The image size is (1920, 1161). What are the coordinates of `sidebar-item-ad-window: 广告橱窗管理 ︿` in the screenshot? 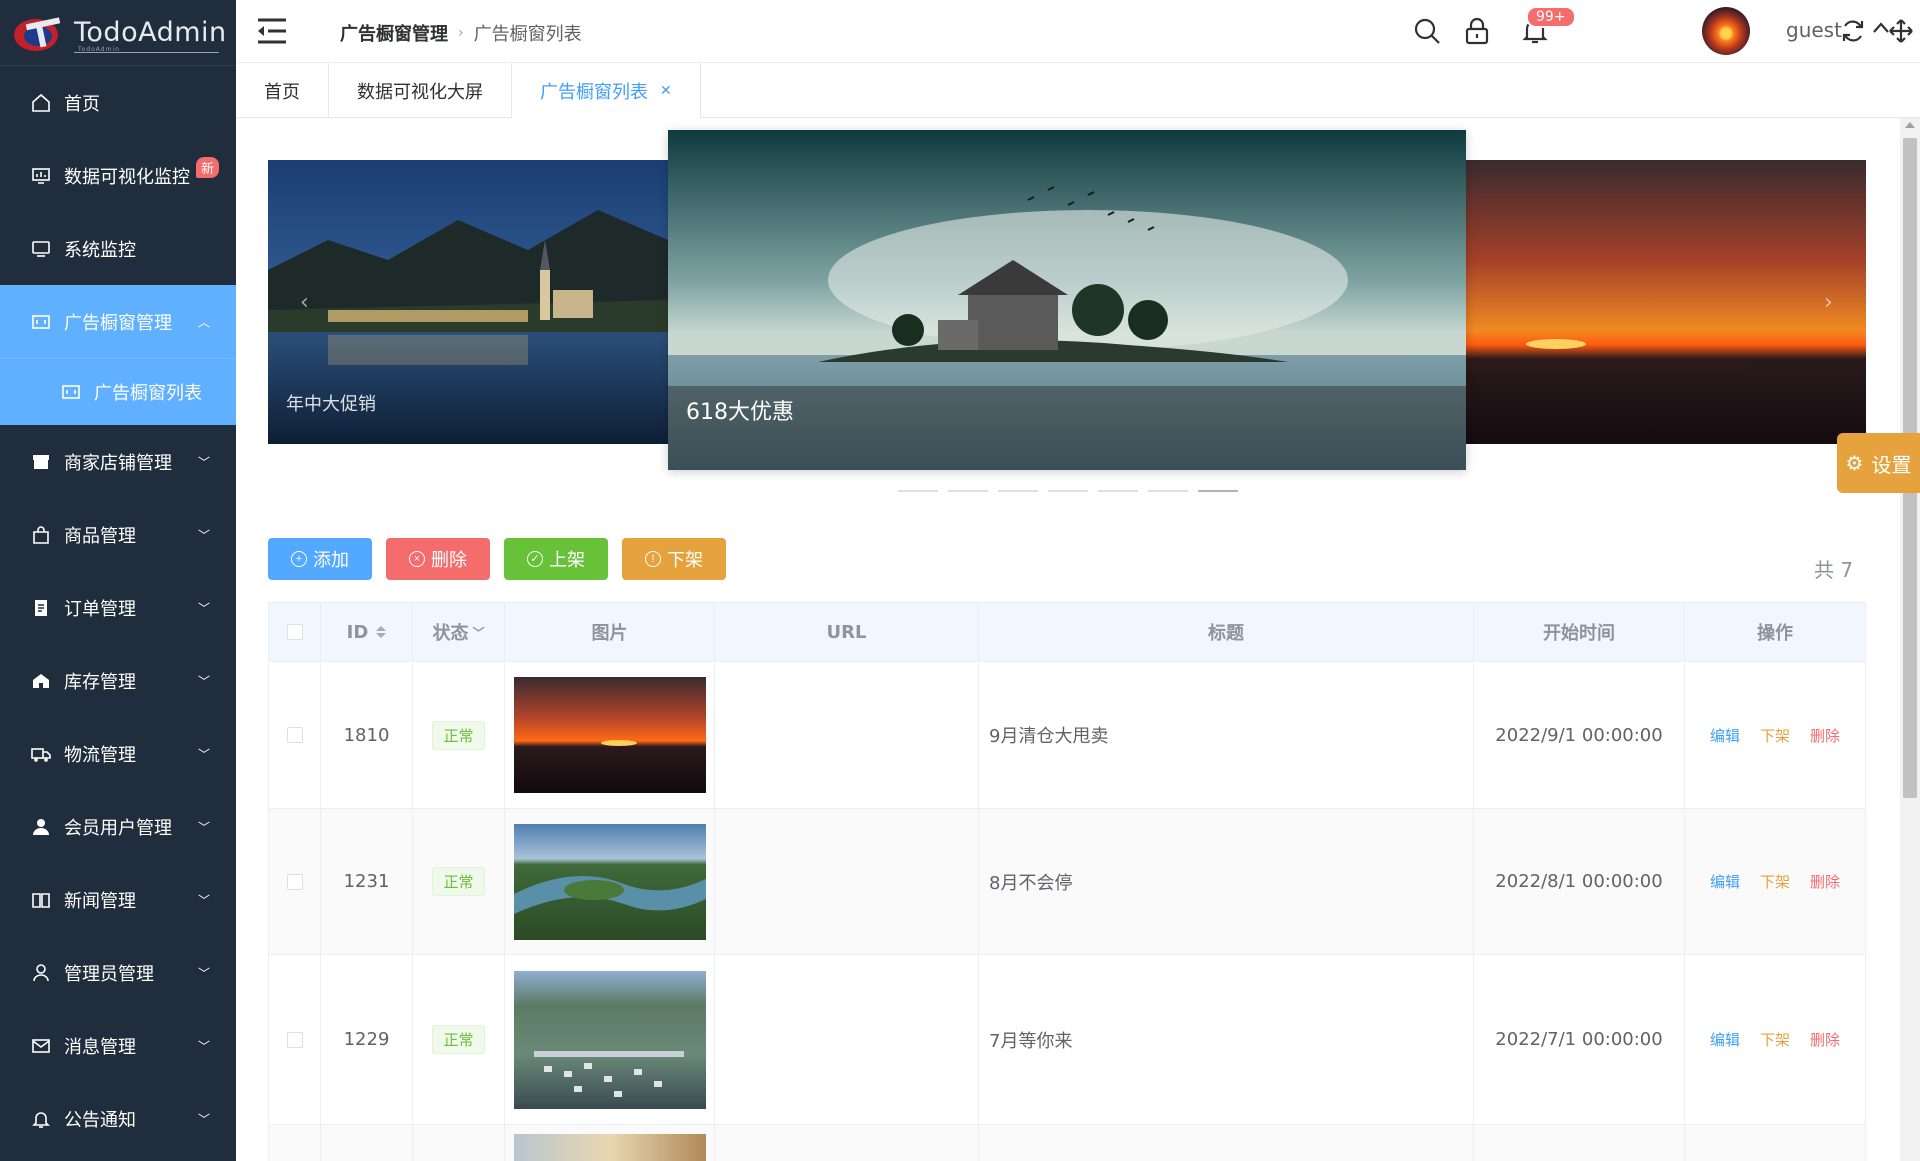 It's located at (118, 321).